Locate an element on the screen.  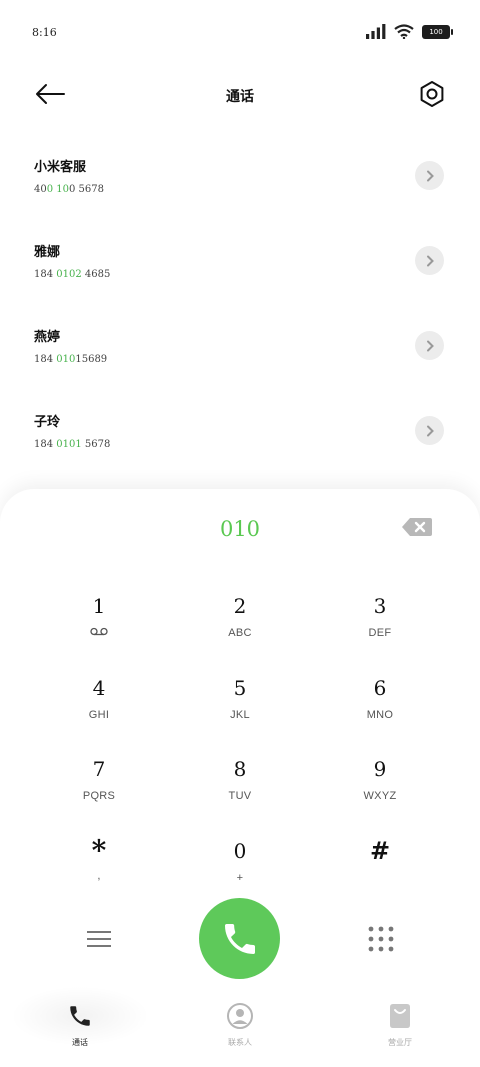
keypad-toggle-button is located at coordinates (381, 939).